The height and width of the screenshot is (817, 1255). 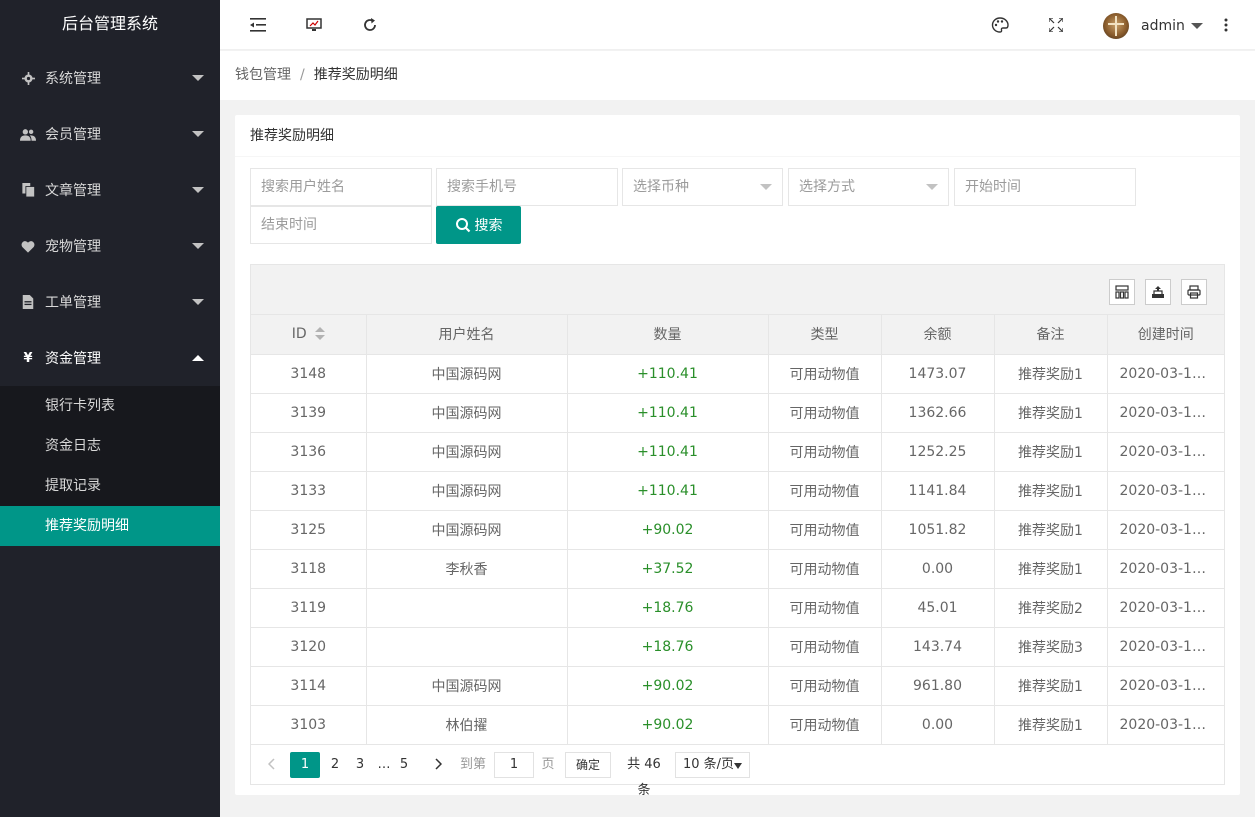 I want to click on yen-icon: ¥, so click(x=28, y=358).